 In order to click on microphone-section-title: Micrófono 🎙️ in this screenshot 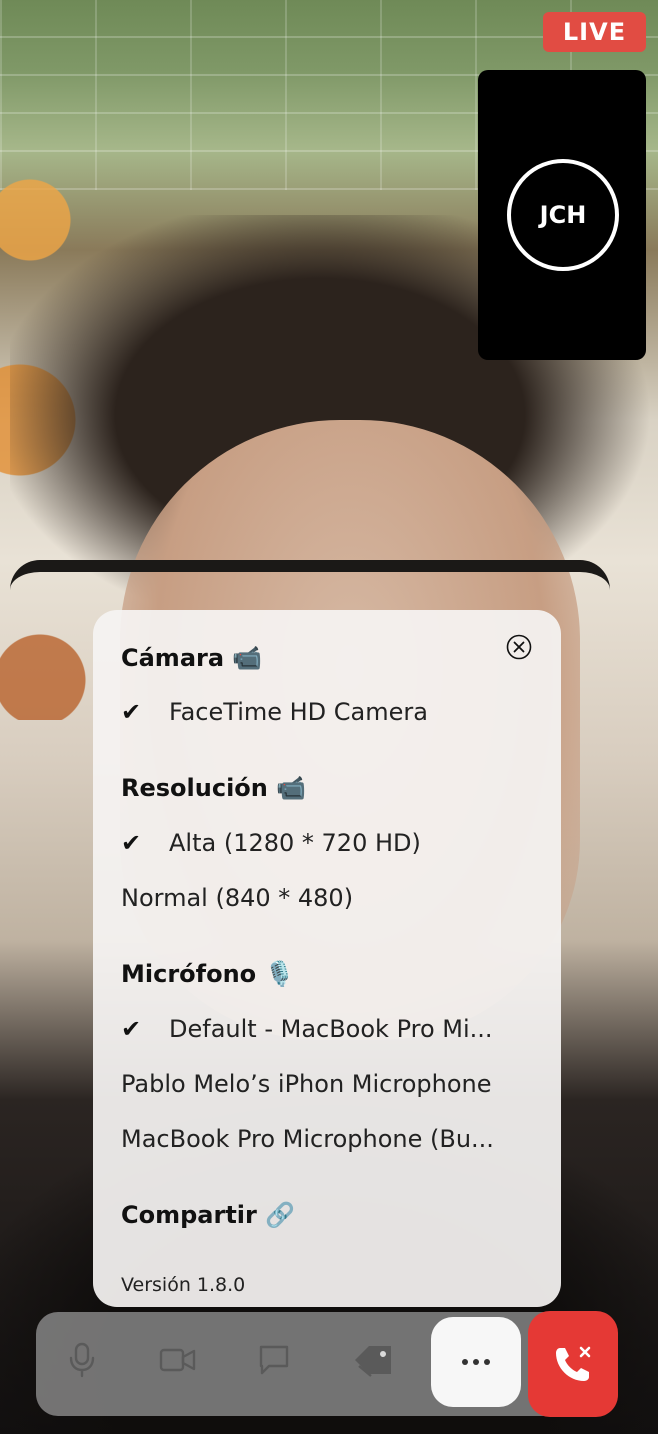, I will do `click(208, 974)`.